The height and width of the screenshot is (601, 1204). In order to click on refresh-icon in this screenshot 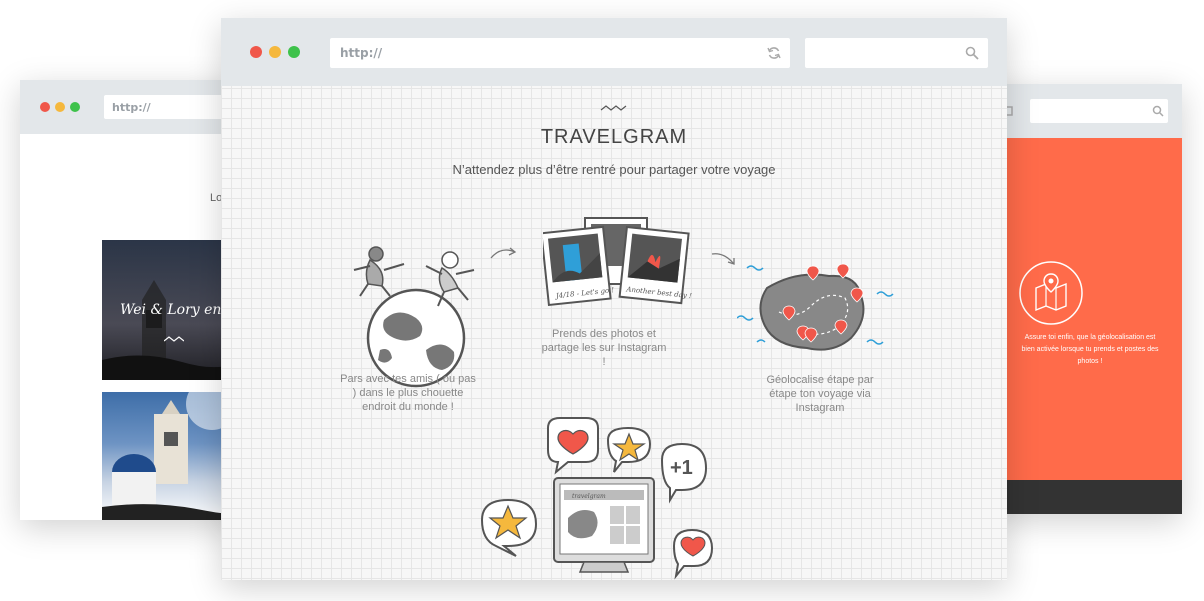, I will do `click(774, 53)`.